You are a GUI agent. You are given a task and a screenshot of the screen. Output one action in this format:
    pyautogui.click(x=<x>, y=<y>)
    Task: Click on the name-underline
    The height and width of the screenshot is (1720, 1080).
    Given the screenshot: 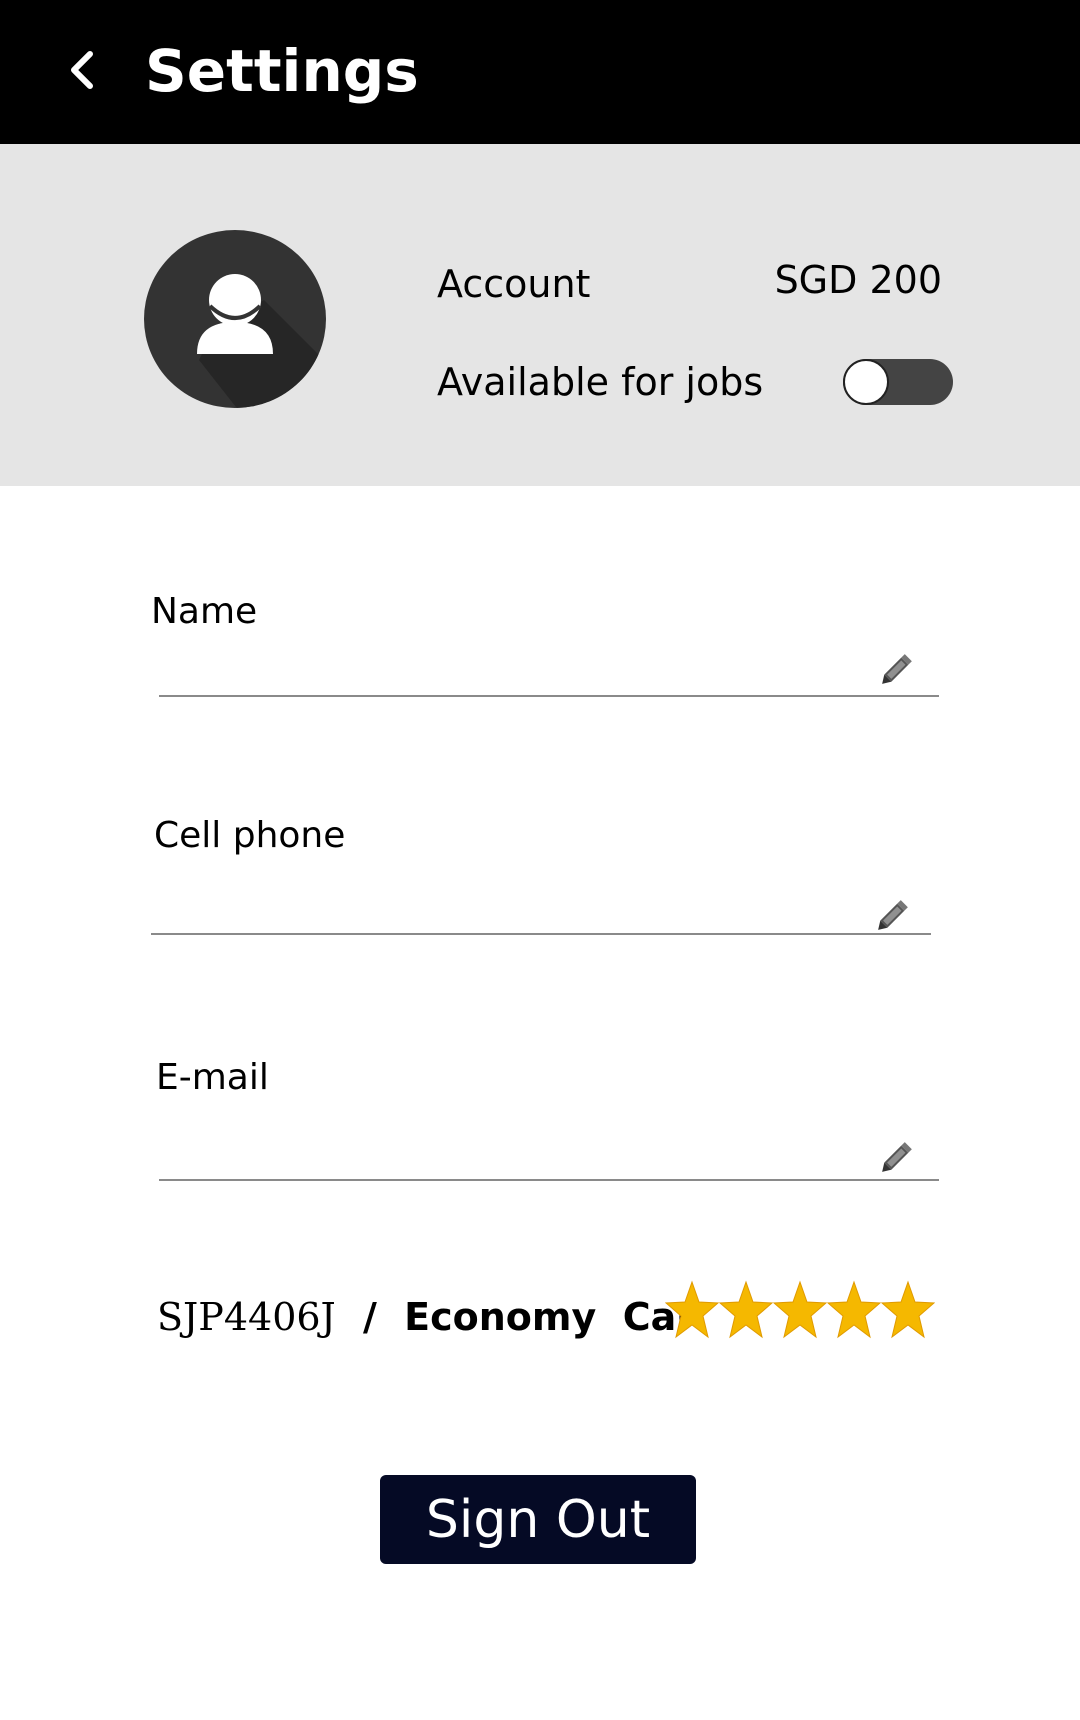 What is the action you would take?
    pyautogui.click(x=549, y=696)
    